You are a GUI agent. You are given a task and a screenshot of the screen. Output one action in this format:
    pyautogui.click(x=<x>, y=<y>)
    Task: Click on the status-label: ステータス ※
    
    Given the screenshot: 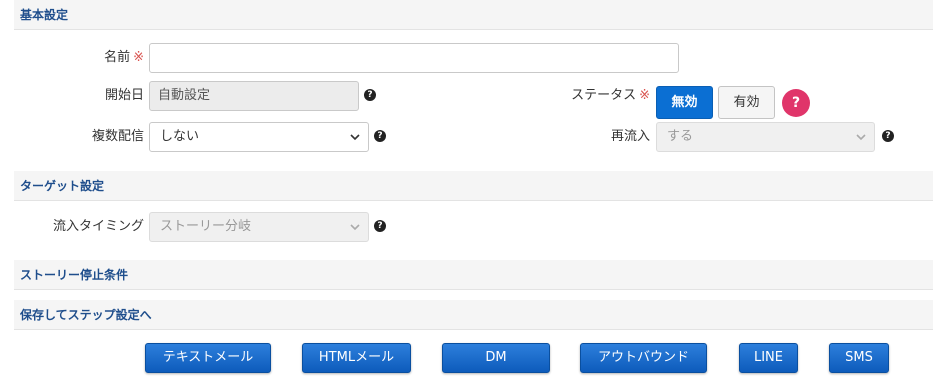 What is the action you would take?
    pyautogui.click(x=595, y=96)
    